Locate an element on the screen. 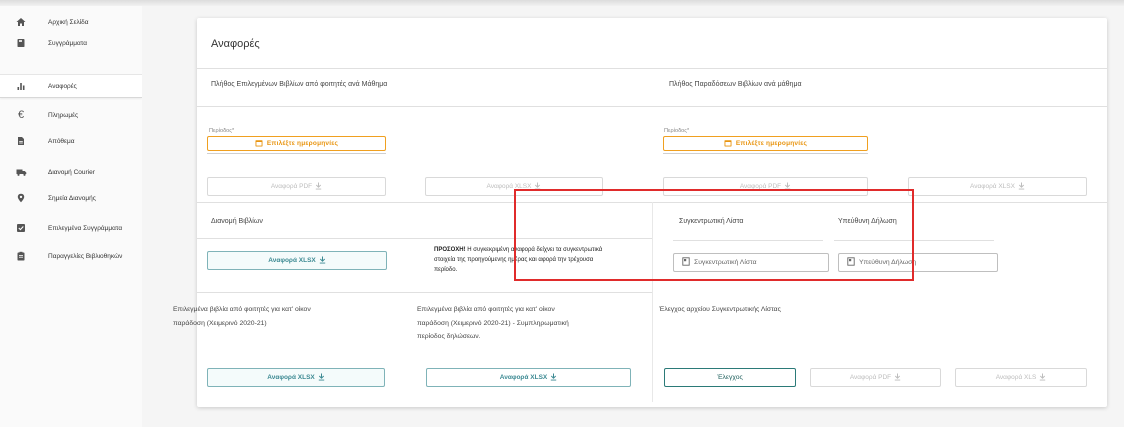  file-check-pdf-button: Αναφορά PDF is located at coordinates (875, 377).